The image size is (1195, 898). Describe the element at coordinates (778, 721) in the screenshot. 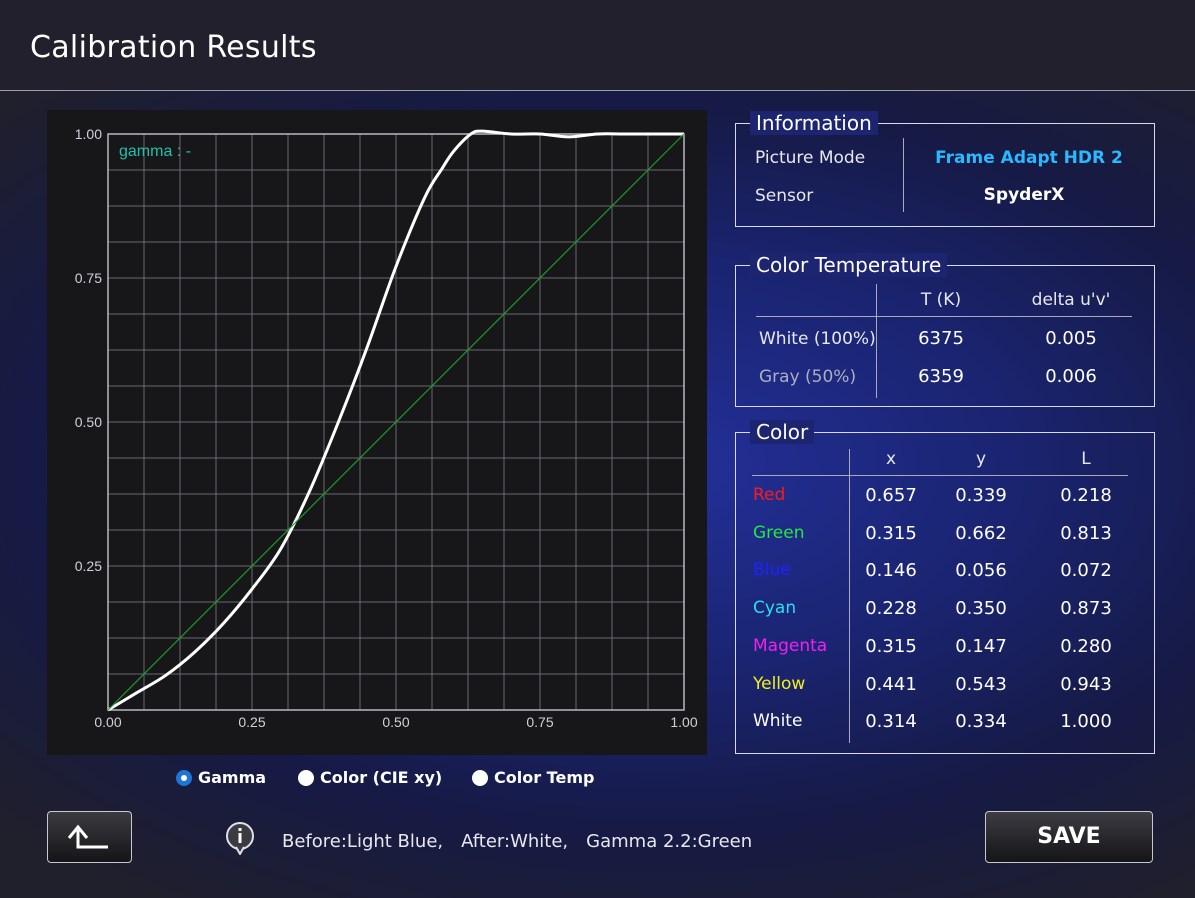

I see `color-row-label: White` at that location.